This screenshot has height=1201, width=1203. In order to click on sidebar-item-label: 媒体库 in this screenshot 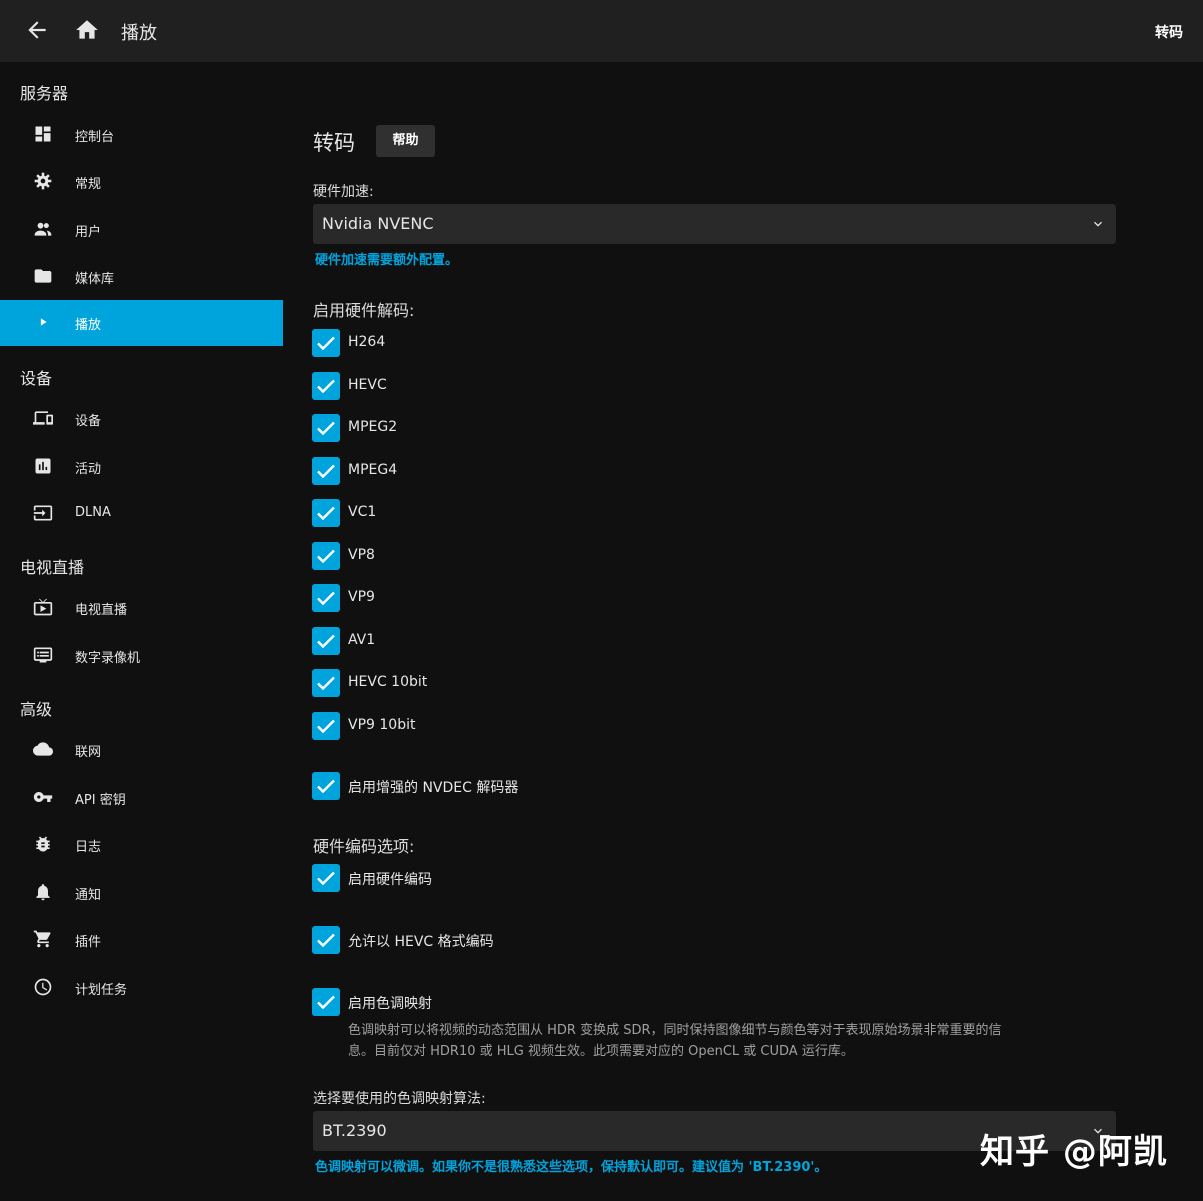, I will do `click(95, 279)`.